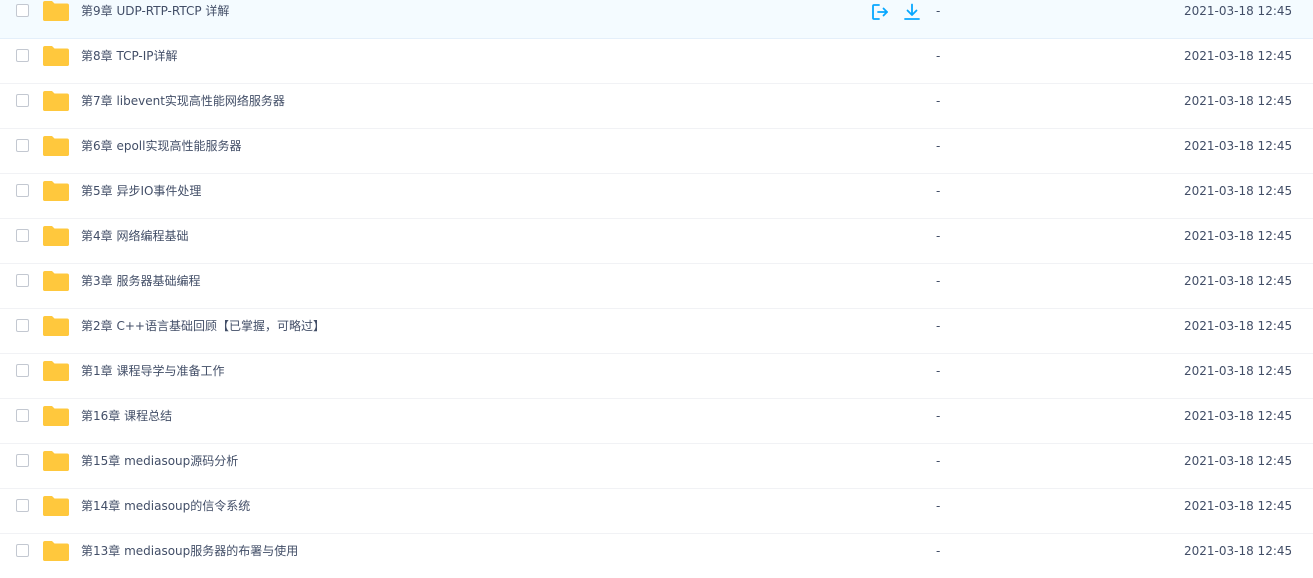  I want to click on file-name: 第14章 mediasoup的信令系统, so click(165, 506).